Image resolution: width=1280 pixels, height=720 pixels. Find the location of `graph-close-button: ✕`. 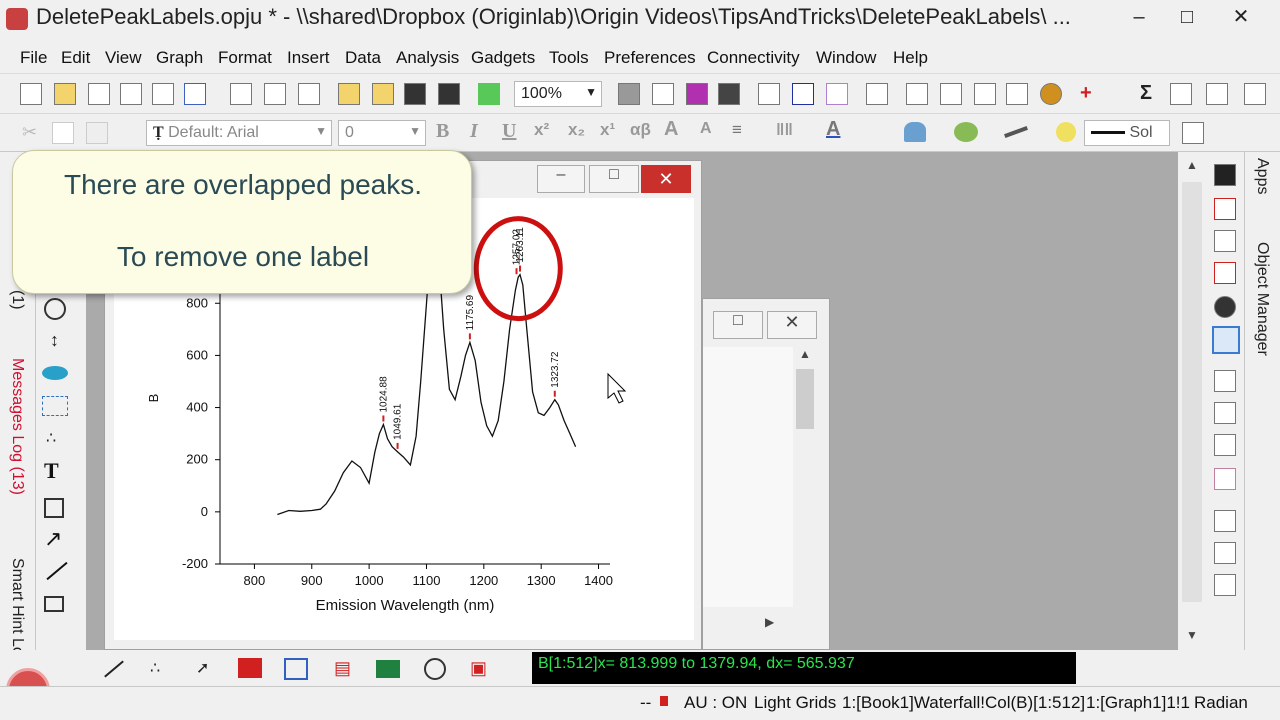

graph-close-button: ✕ is located at coordinates (666, 179).